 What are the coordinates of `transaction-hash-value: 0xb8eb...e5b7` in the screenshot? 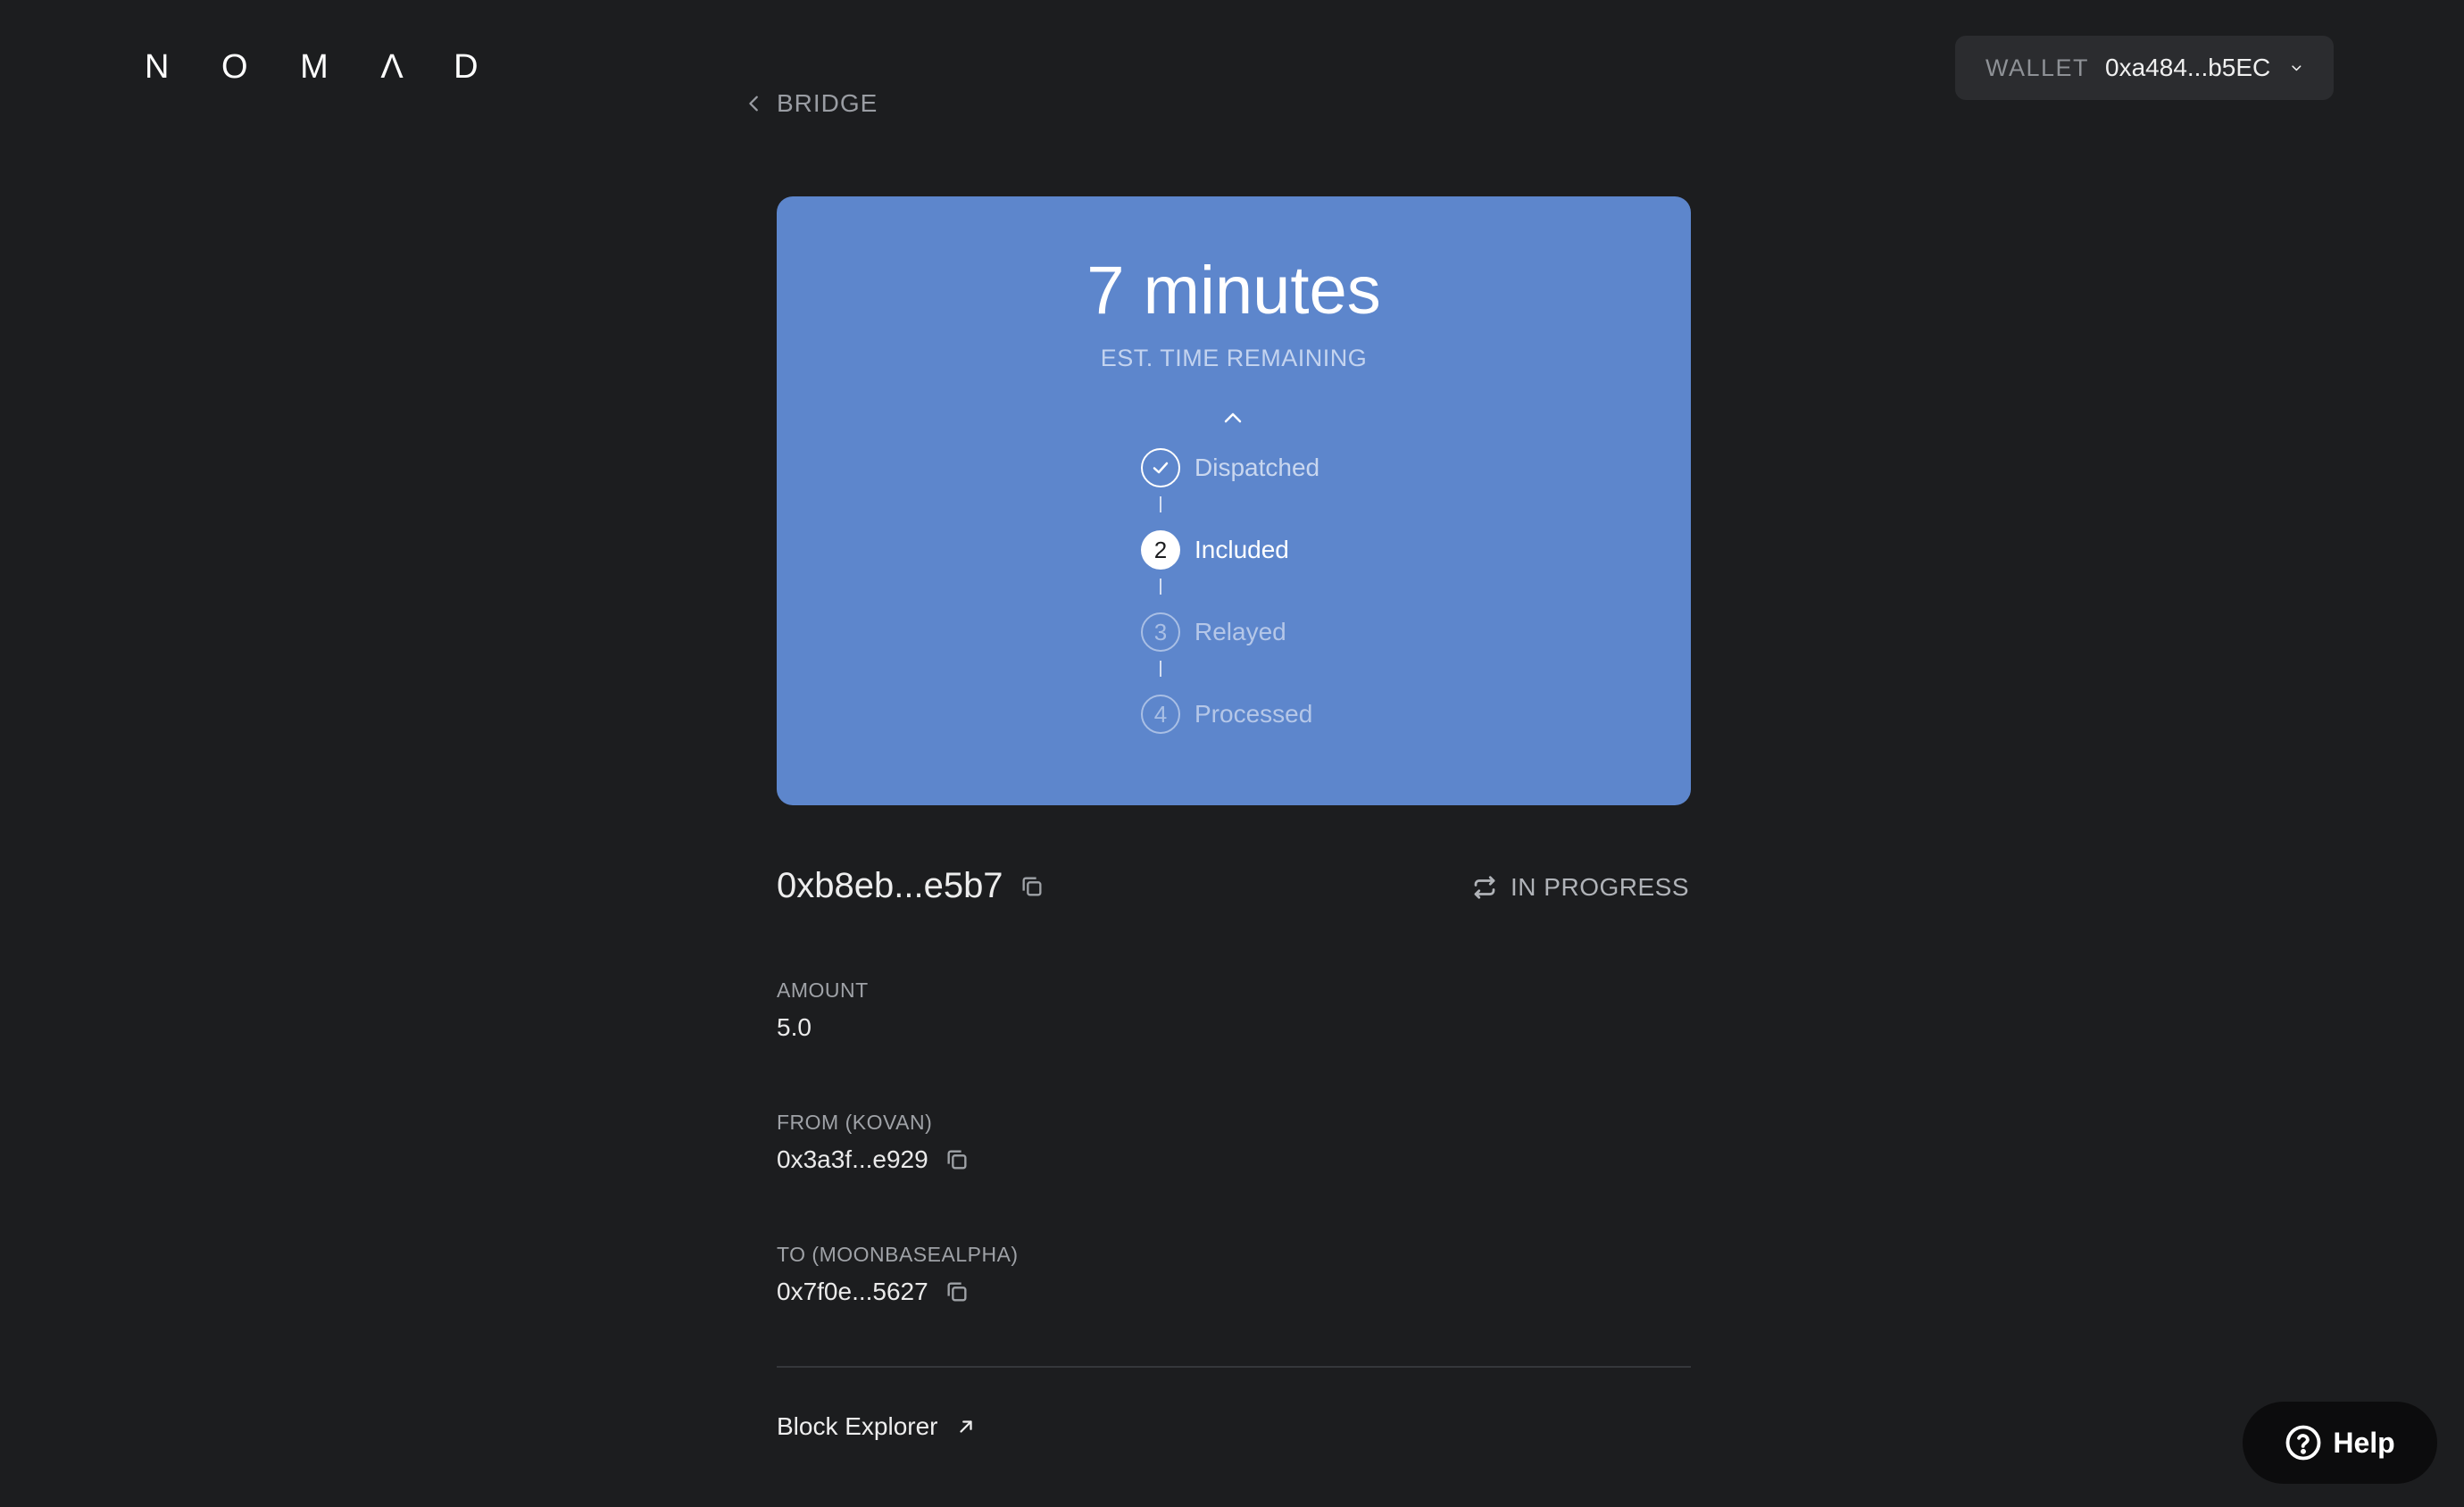 It's located at (890, 886).